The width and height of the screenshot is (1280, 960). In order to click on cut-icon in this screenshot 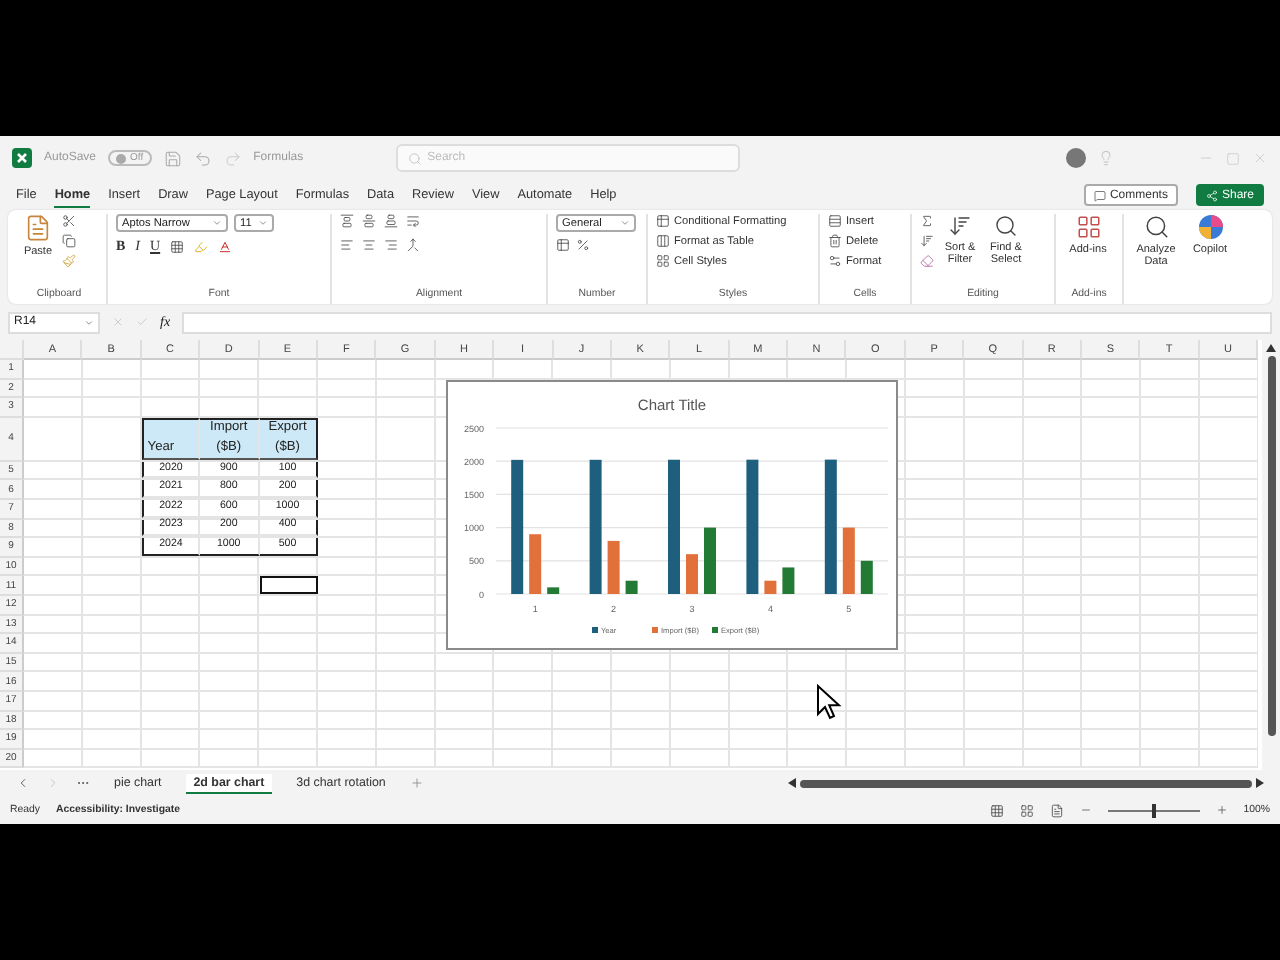, I will do `click(69, 221)`.